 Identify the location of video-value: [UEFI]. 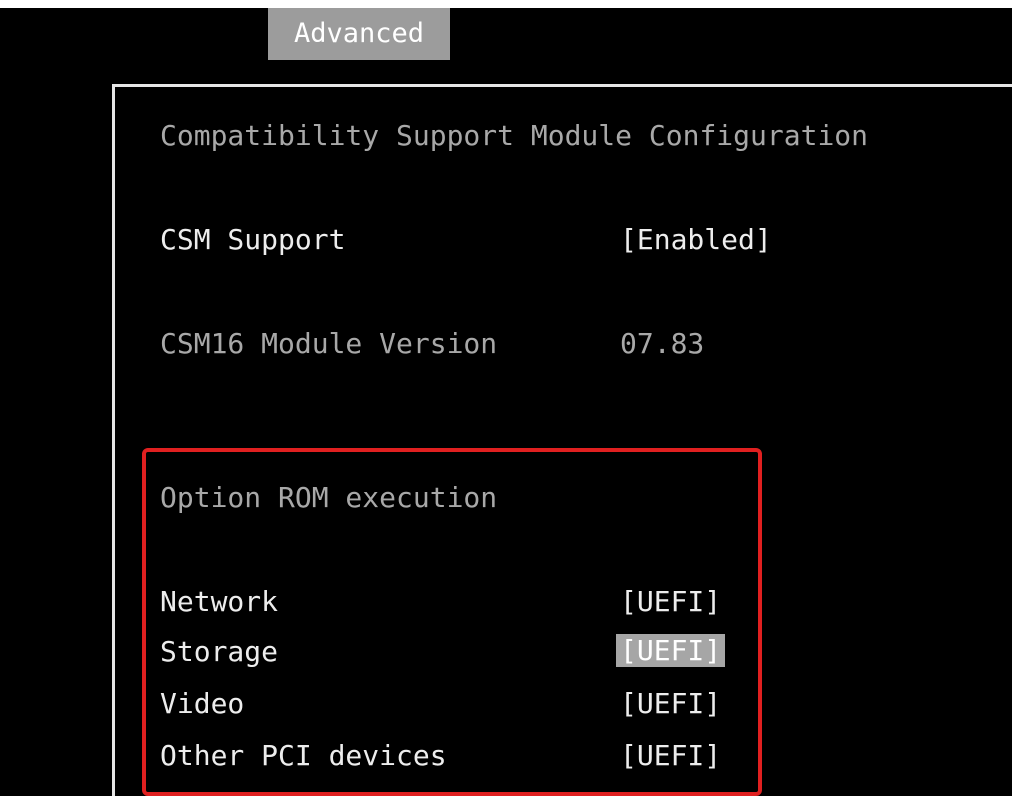
(670, 704).